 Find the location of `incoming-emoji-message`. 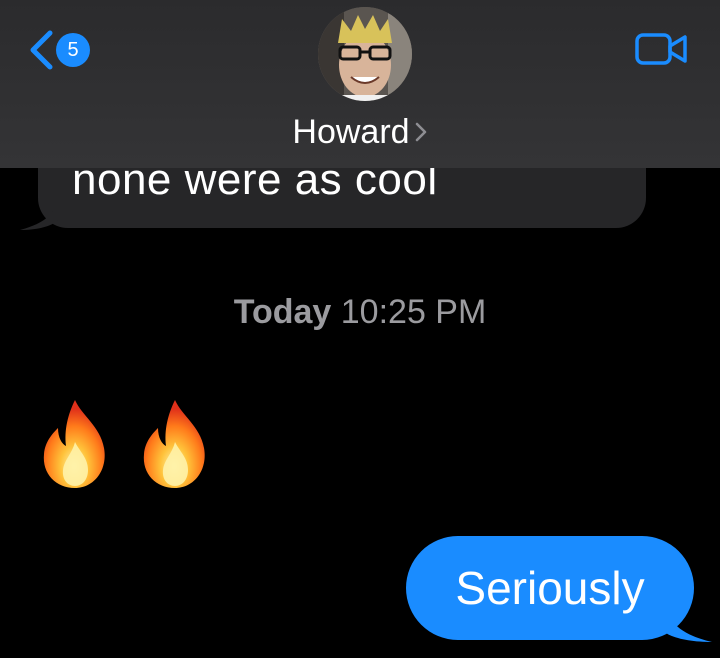

incoming-emoji-message is located at coordinates (125, 444).